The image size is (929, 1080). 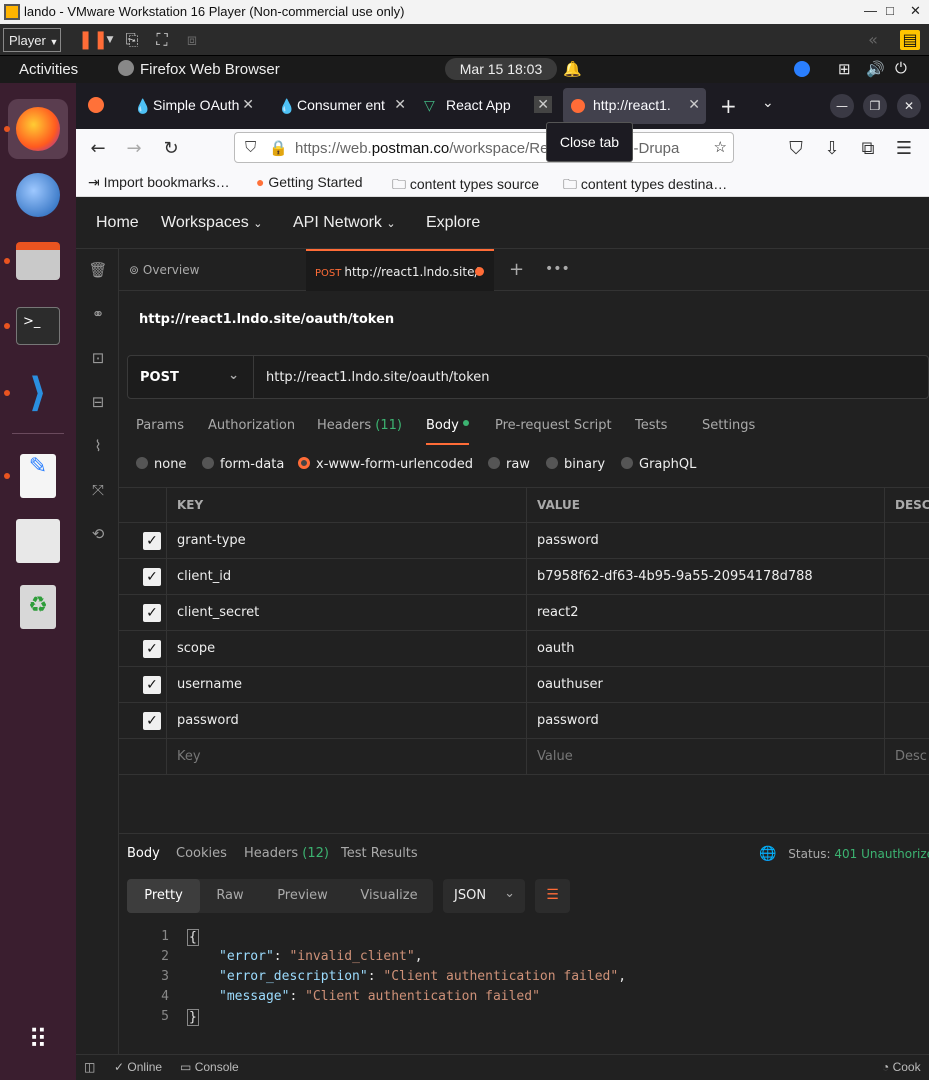 I want to click on player-menu-button: Player ▼, so click(x=32, y=40).